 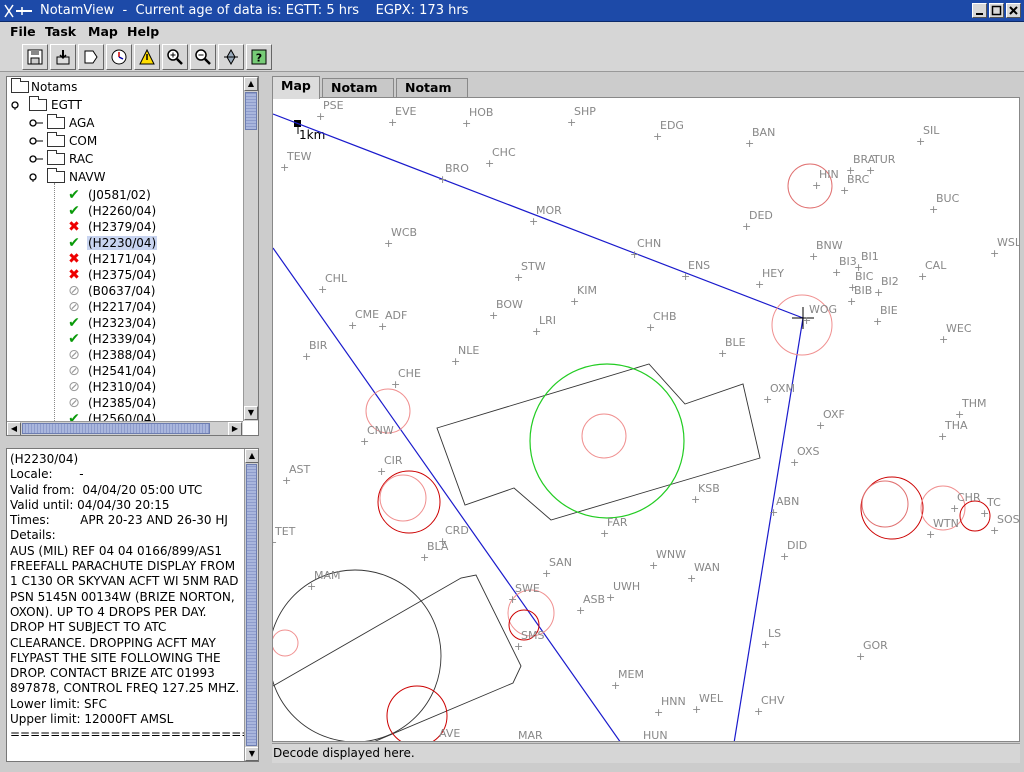 What do you see at coordinates (330, 111) in the screenshot?
I see `waypoint-pse: PSE+` at bounding box center [330, 111].